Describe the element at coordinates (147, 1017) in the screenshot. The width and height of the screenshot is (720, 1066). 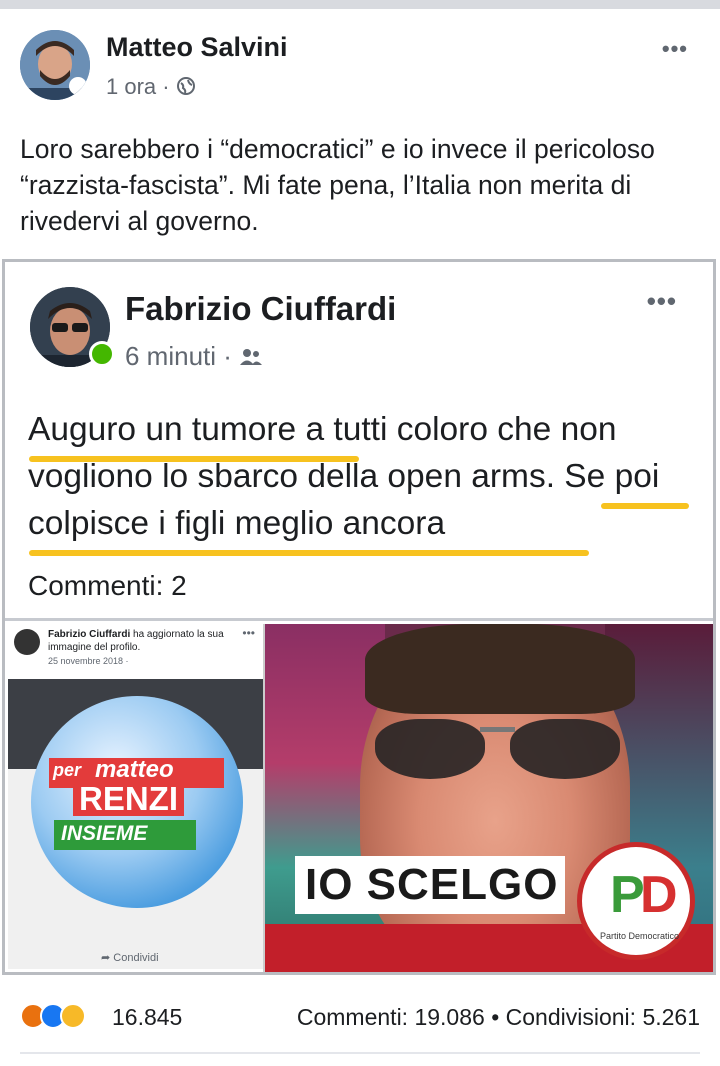
I see `reaction-count: 16.845` at that location.